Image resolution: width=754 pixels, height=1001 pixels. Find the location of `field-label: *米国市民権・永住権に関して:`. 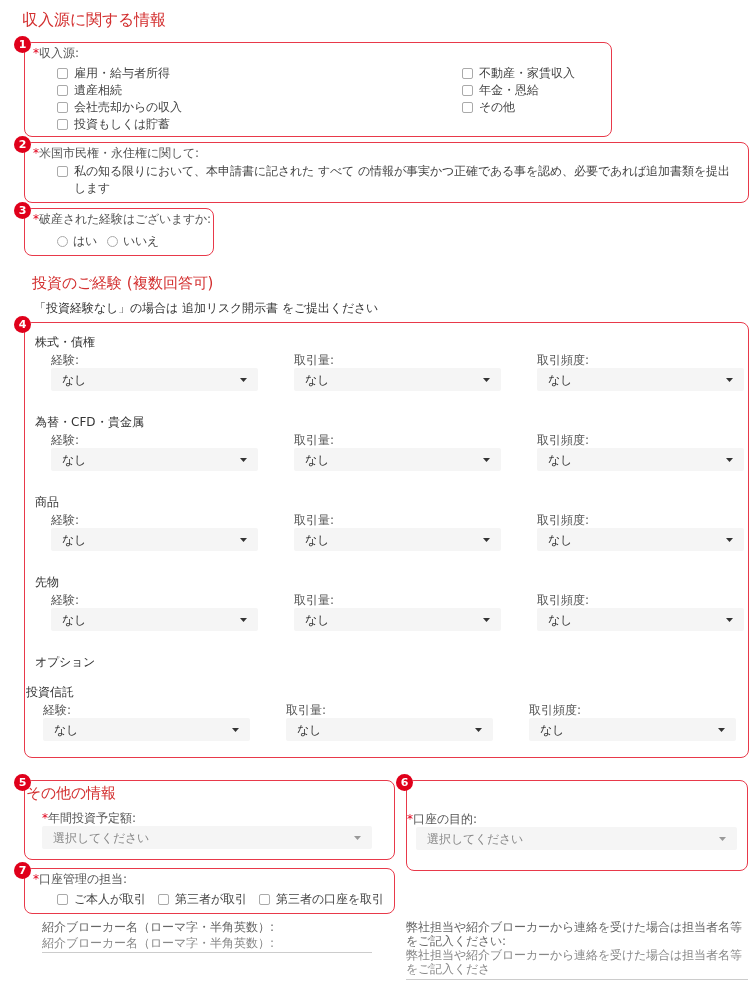

field-label: *米国市民権・永住権に関して: is located at coordinates (117, 153).